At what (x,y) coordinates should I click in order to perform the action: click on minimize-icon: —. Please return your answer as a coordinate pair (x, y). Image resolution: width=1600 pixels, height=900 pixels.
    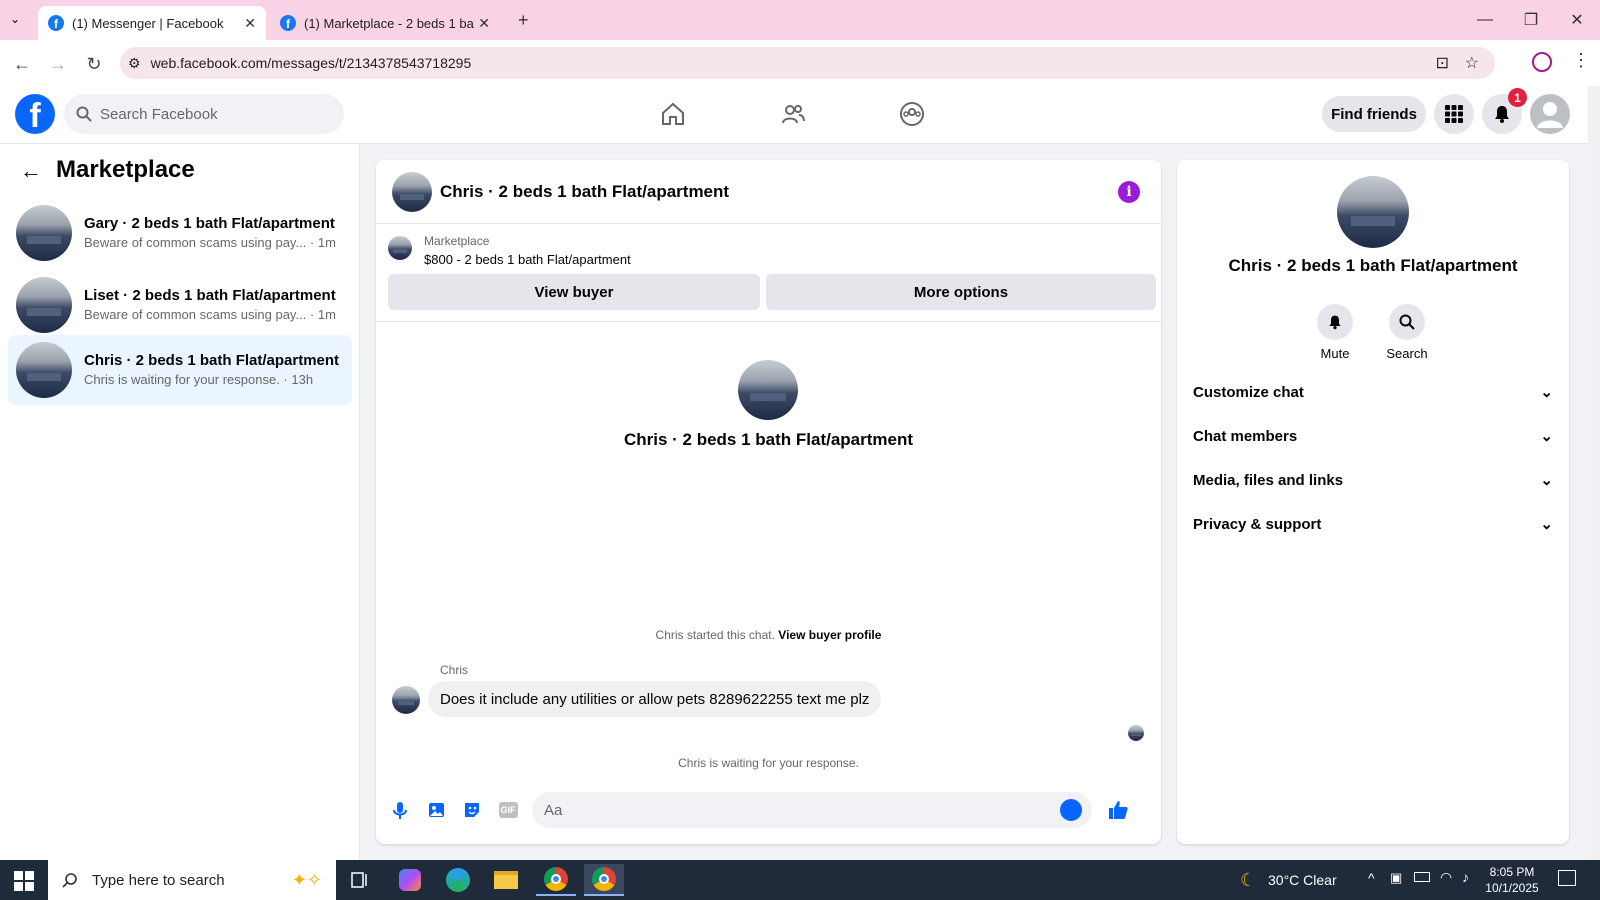
    Looking at the image, I should click on (1485, 20).